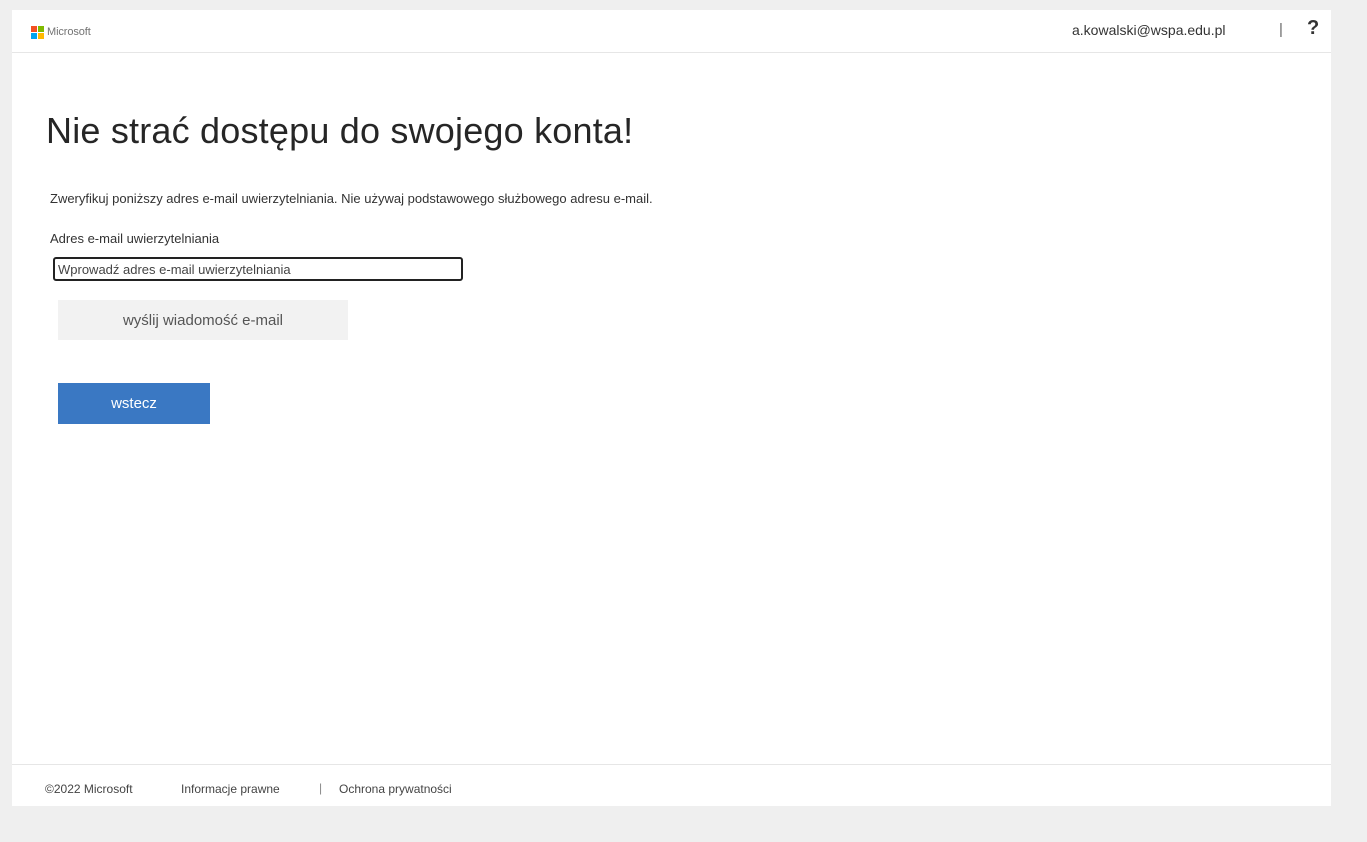 The height and width of the screenshot is (842, 1367). What do you see at coordinates (230, 789) in the screenshot?
I see `legal-info-link: Informacje prawne` at bounding box center [230, 789].